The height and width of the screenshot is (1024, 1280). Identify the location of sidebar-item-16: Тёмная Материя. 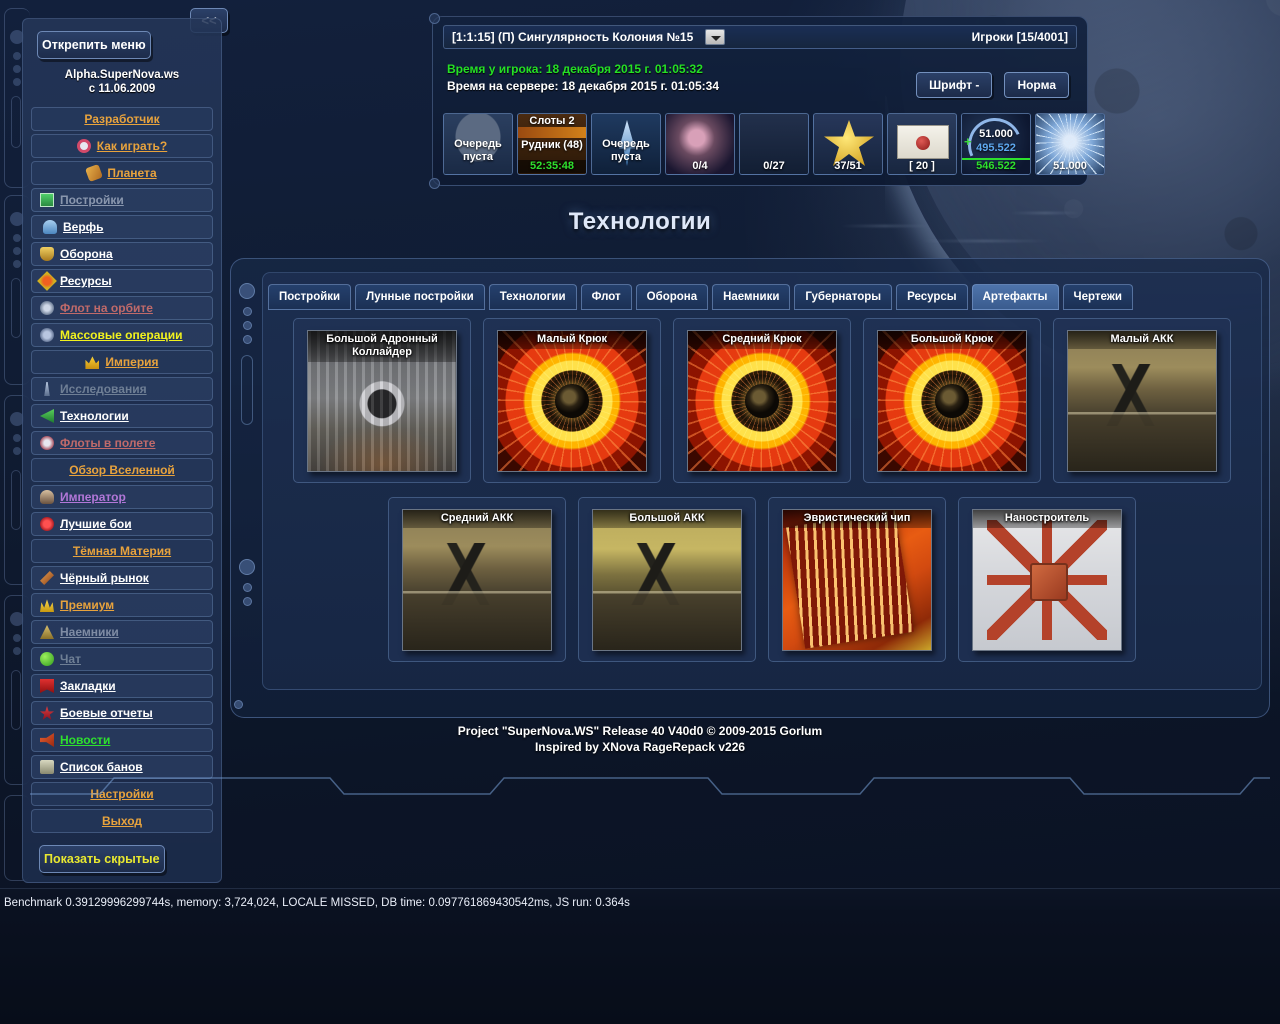
(122, 551).